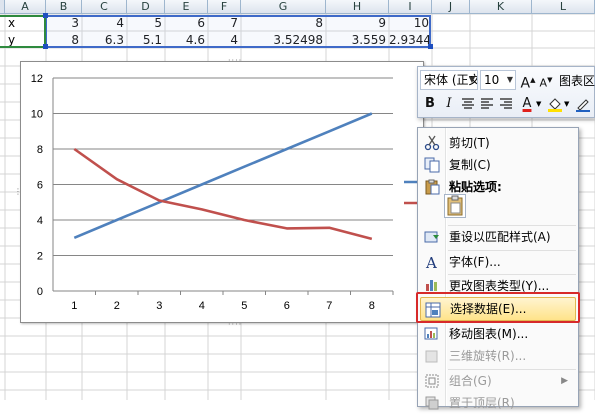 Image resolution: width=595 pixels, height=414 pixels. What do you see at coordinates (40, 257) in the screenshot?
I see `y-tick-label: 2` at bounding box center [40, 257].